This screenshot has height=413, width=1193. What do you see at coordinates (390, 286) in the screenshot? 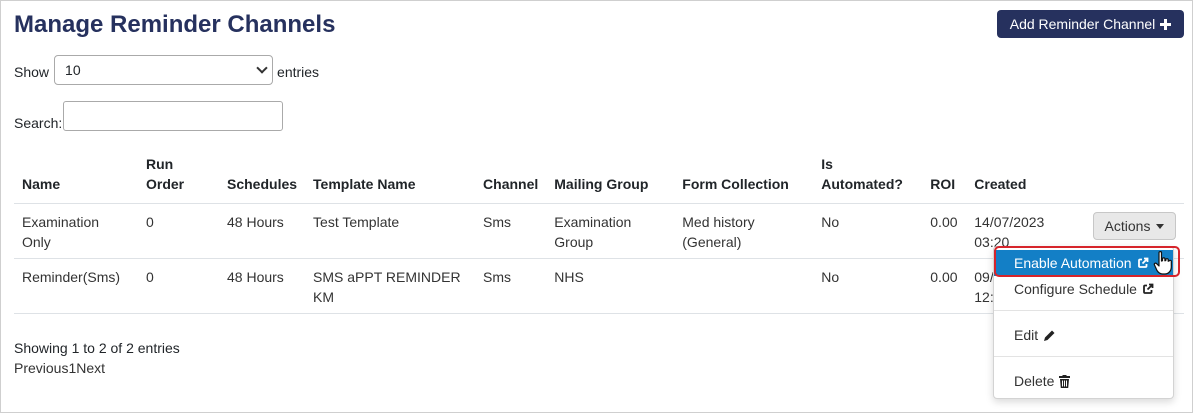
I see `cell-template-name: SMS aPPT REMINDER KM` at bounding box center [390, 286].